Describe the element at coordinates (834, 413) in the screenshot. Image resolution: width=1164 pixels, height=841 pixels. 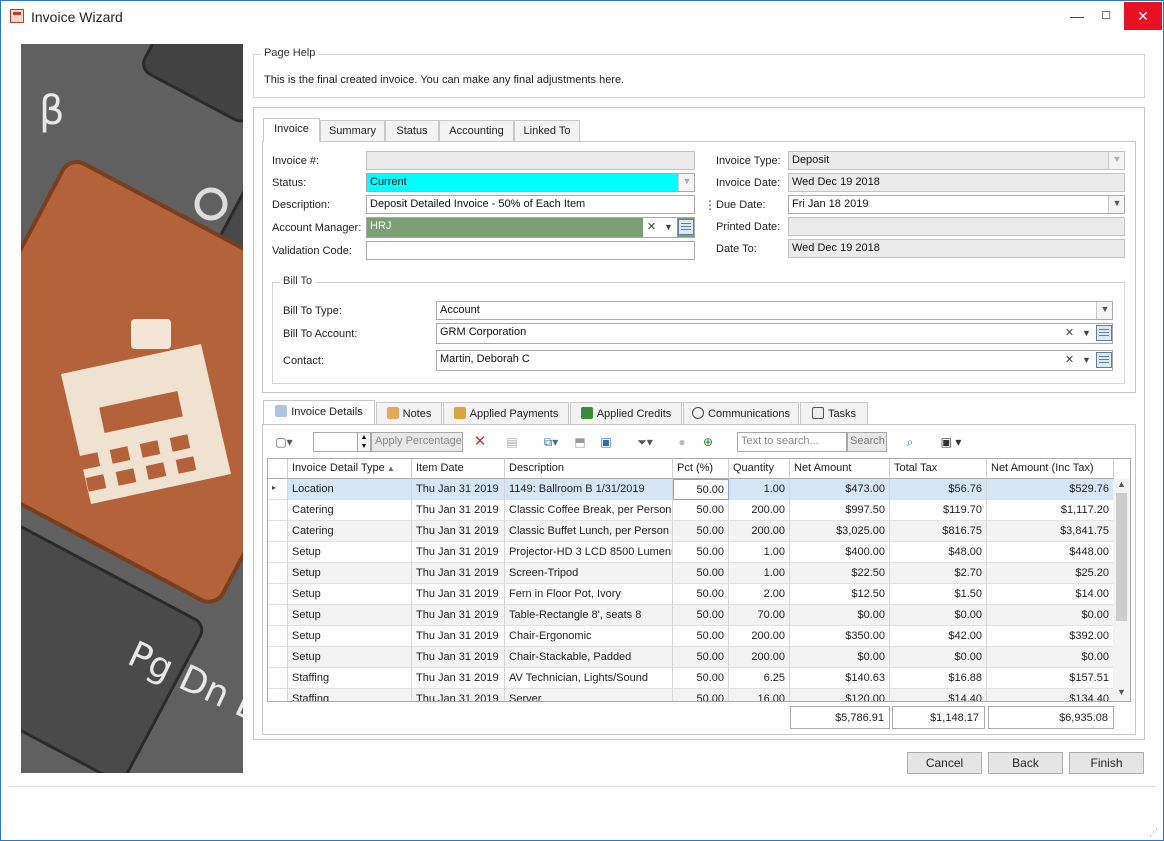
I see `tab-tasks: Tasks` at that location.